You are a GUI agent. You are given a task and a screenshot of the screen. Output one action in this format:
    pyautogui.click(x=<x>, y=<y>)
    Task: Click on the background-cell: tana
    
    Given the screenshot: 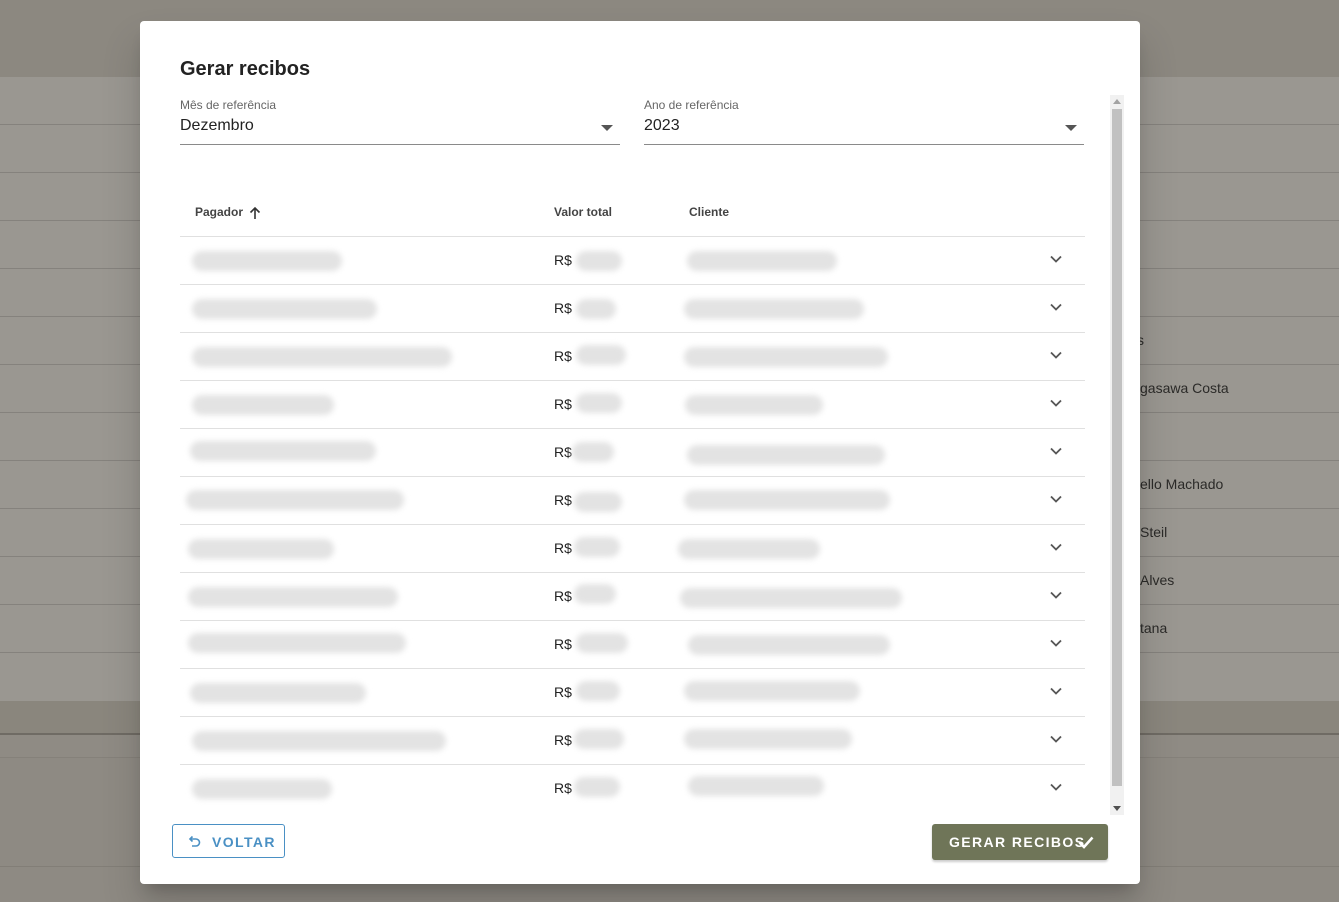 What is the action you would take?
    pyautogui.click(x=1154, y=628)
    